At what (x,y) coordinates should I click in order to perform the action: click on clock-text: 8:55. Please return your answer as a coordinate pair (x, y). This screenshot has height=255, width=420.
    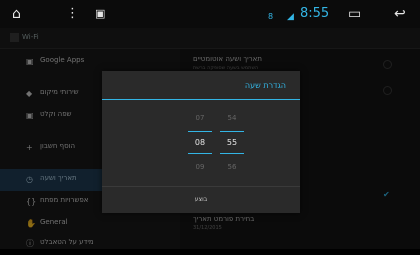
    Looking at the image, I should click on (315, 13).